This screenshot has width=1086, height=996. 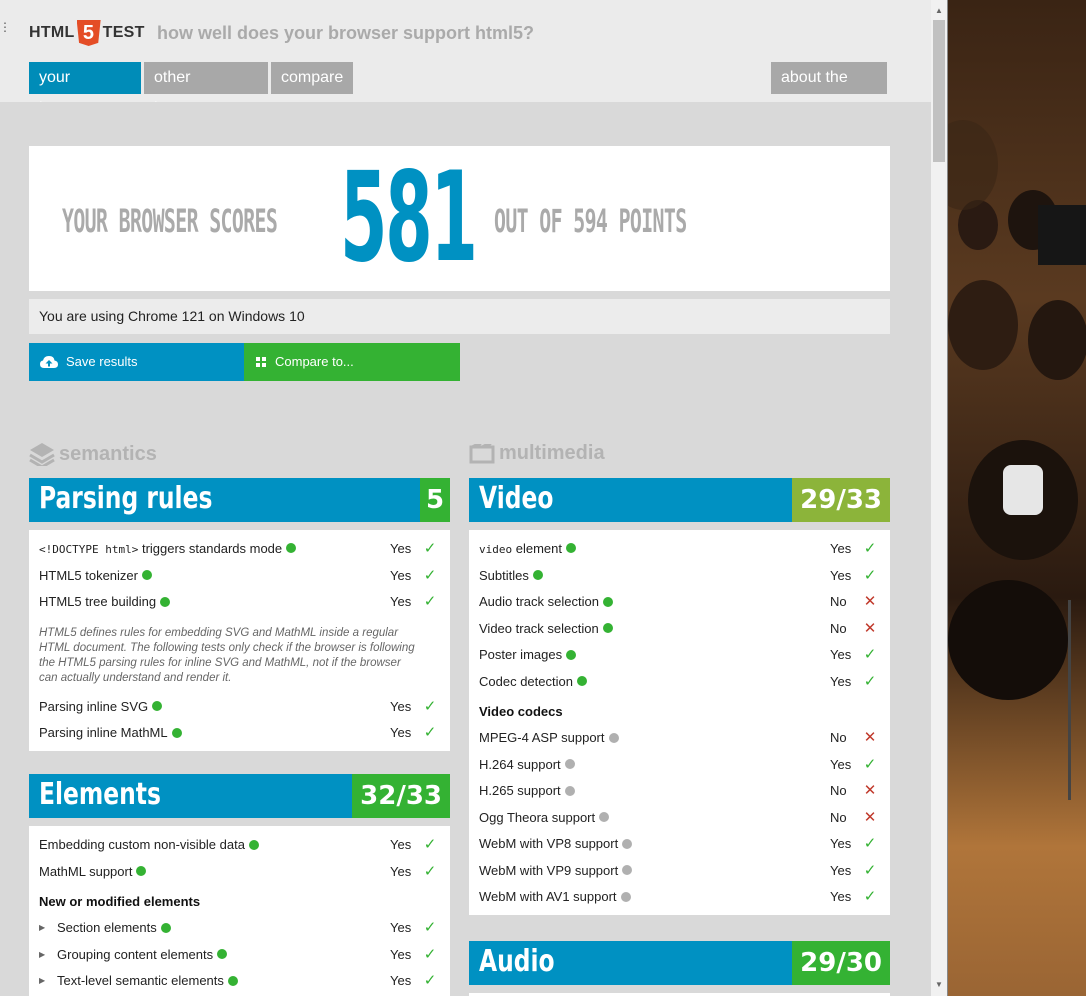 What do you see at coordinates (239, 602) in the screenshot?
I see `test-row: HTML5 tree building Yes ✓` at bounding box center [239, 602].